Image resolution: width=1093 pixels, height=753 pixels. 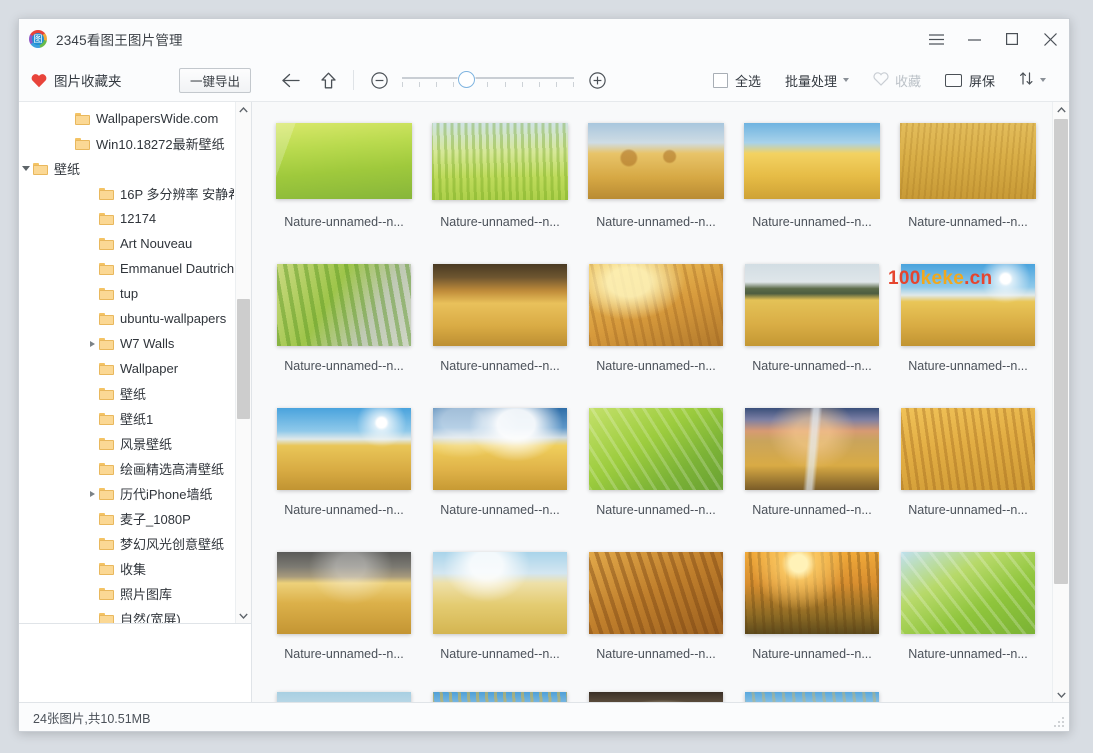 I want to click on folder-tree-item: 风景壁纸, so click(x=126, y=443).